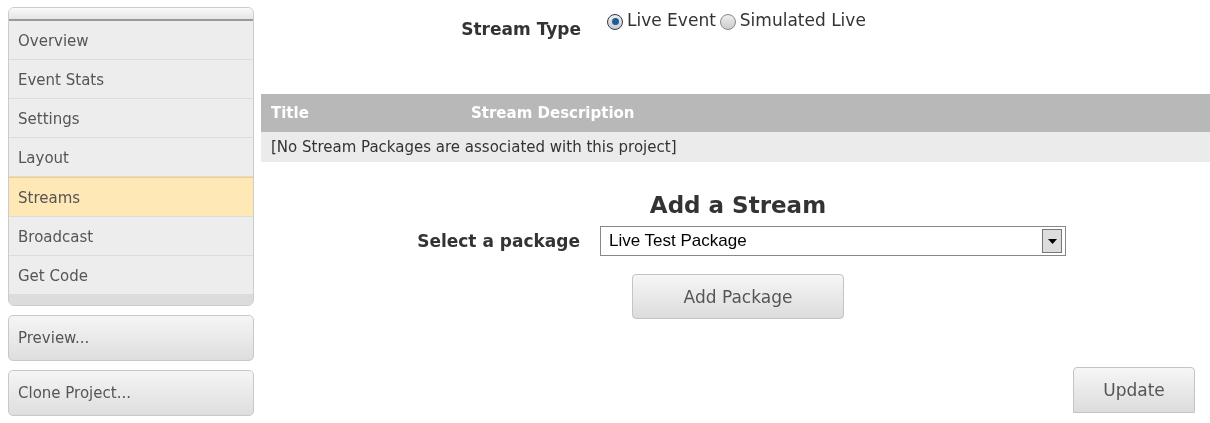 This screenshot has width=1210, height=423. I want to click on sidebar-item: Streams, so click(131, 197).